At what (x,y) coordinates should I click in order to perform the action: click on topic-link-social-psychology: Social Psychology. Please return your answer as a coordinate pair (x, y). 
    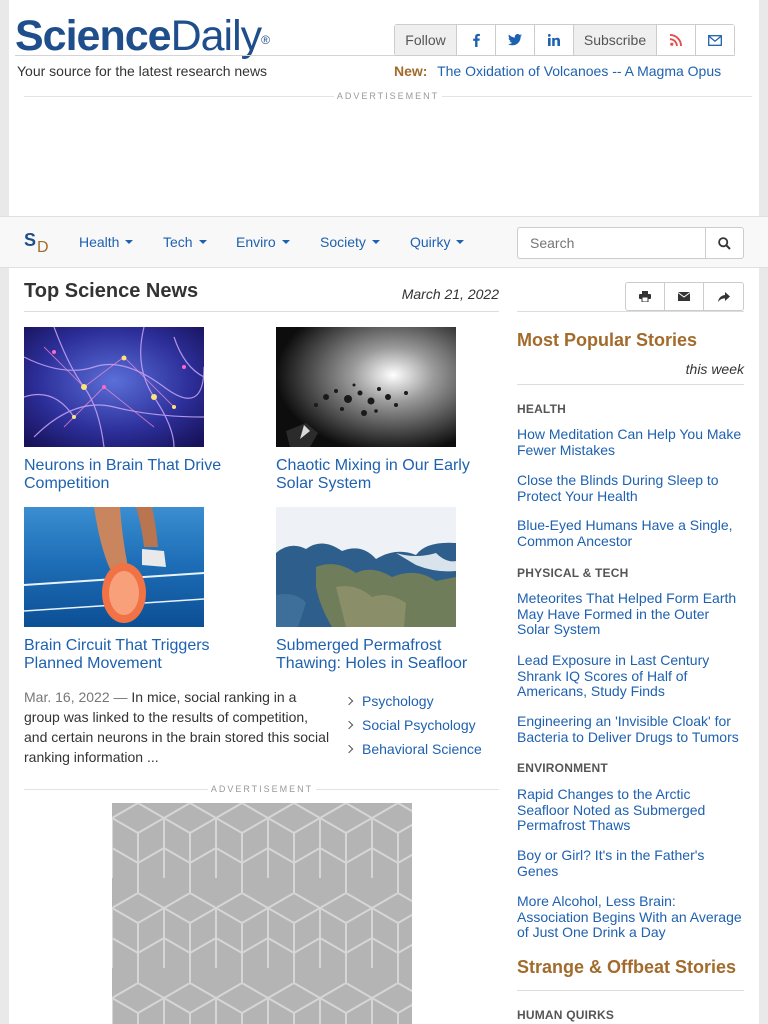
    Looking at the image, I should click on (419, 725).